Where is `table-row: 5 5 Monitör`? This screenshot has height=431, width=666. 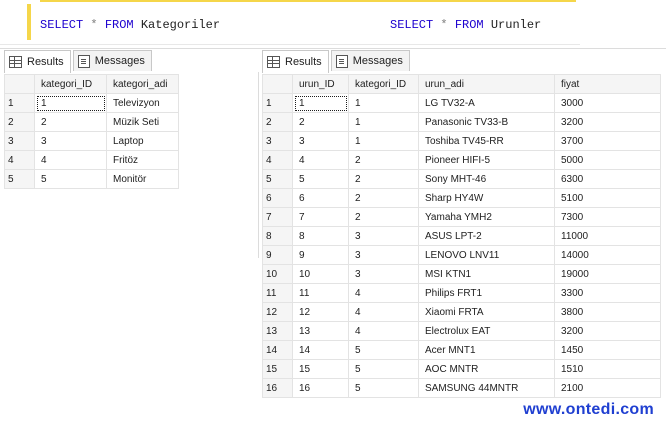
table-row: 5 5 Monitör is located at coordinates (91, 179).